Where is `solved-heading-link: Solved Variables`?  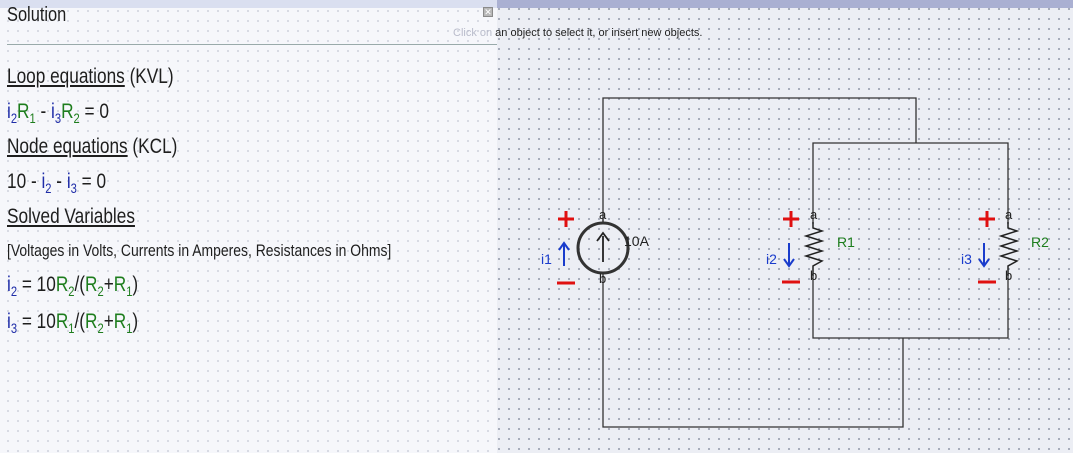 solved-heading-link: Solved Variables is located at coordinates (71, 216).